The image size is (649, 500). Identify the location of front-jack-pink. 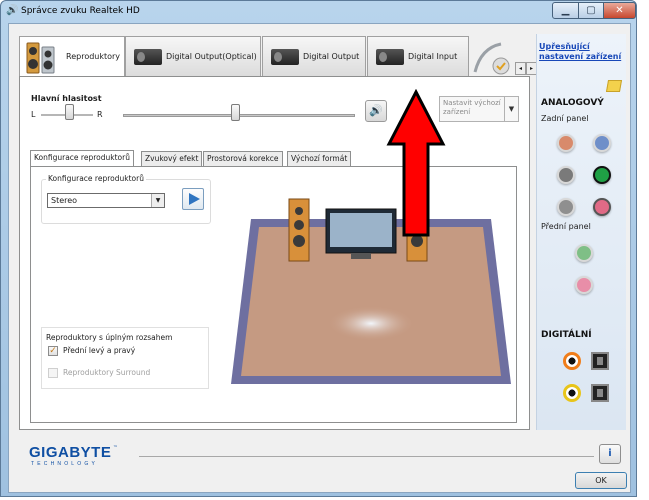
(584, 285).